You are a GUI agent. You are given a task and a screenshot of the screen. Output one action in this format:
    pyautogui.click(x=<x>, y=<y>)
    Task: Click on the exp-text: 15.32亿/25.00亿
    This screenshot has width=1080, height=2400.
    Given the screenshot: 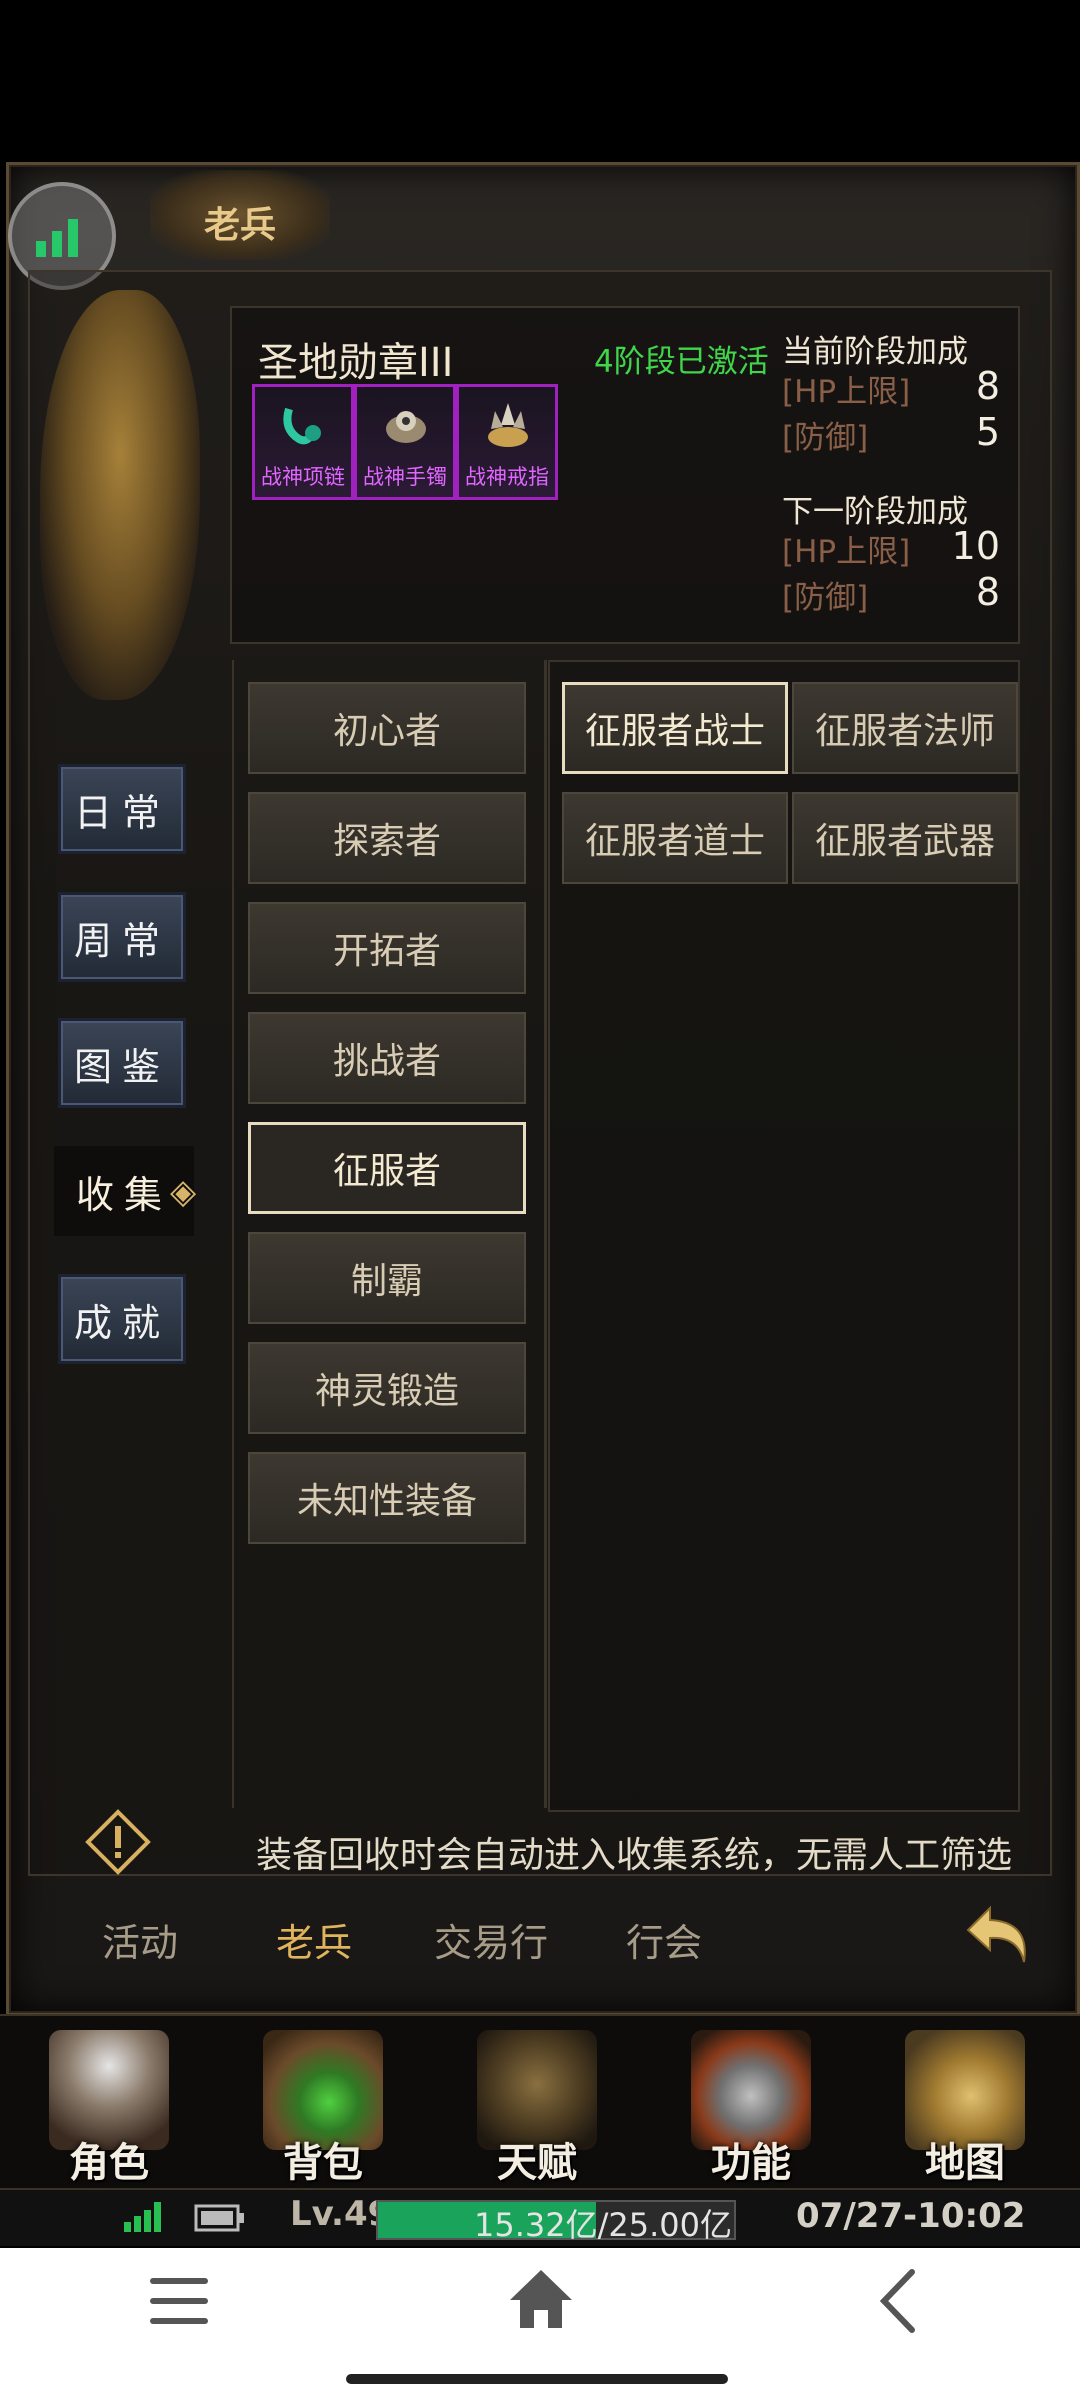 What is the action you would take?
    pyautogui.click(x=602, y=2225)
    